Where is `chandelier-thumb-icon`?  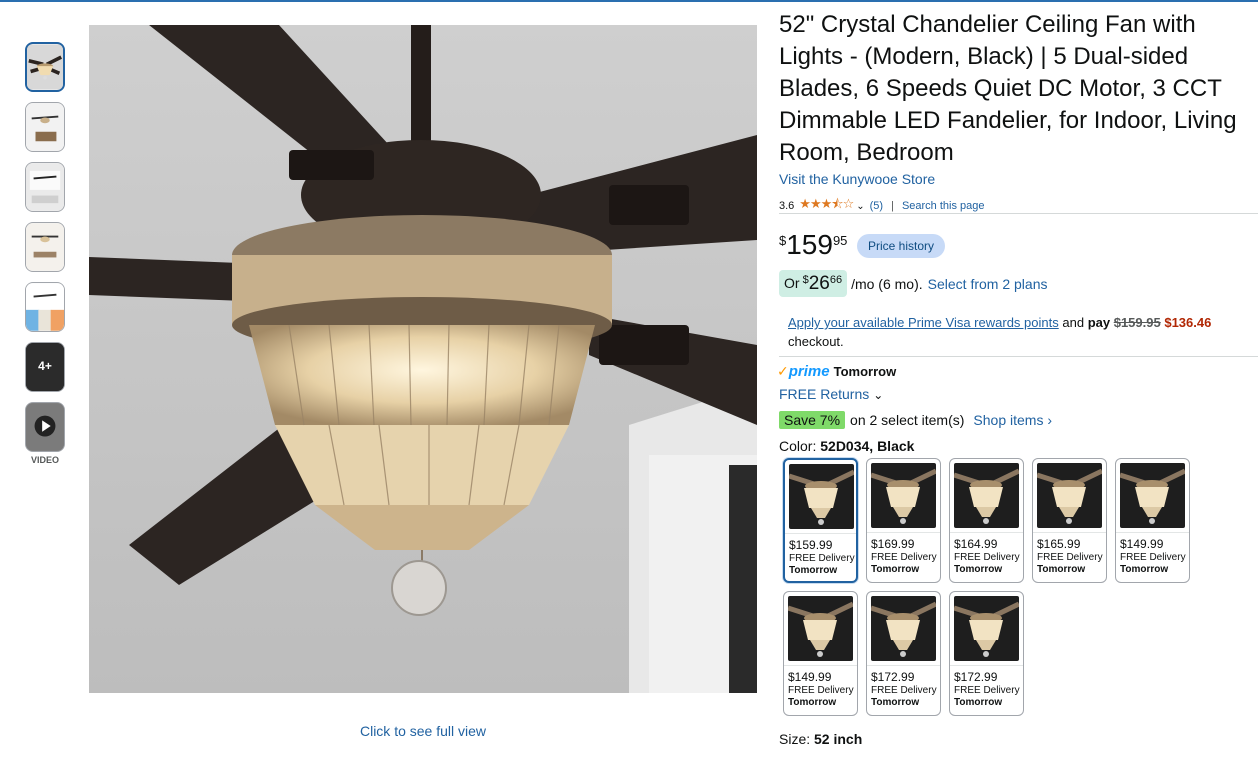 chandelier-thumb-icon is located at coordinates (45, 67).